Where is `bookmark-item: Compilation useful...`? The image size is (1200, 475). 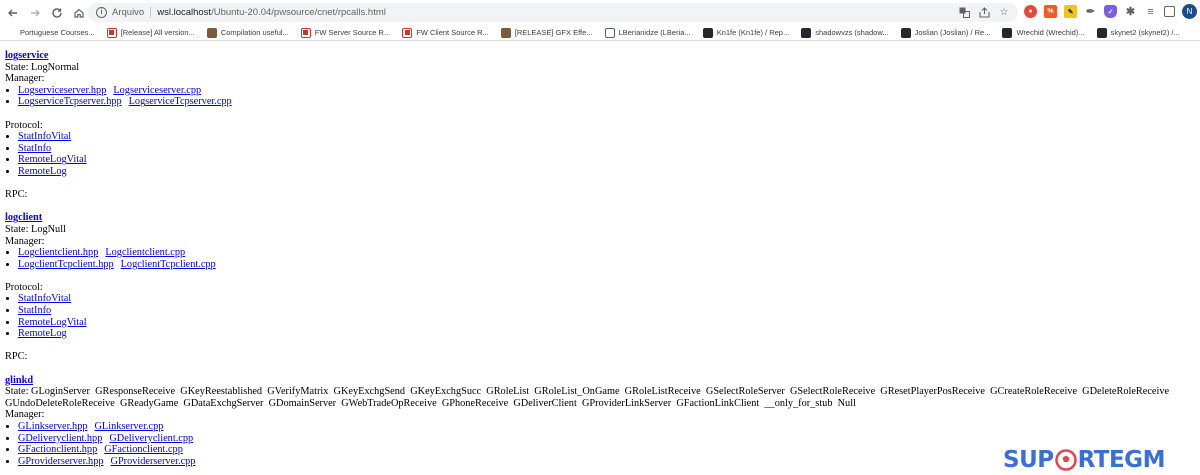 bookmark-item: Compilation useful... is located at coordinates (247, 32).